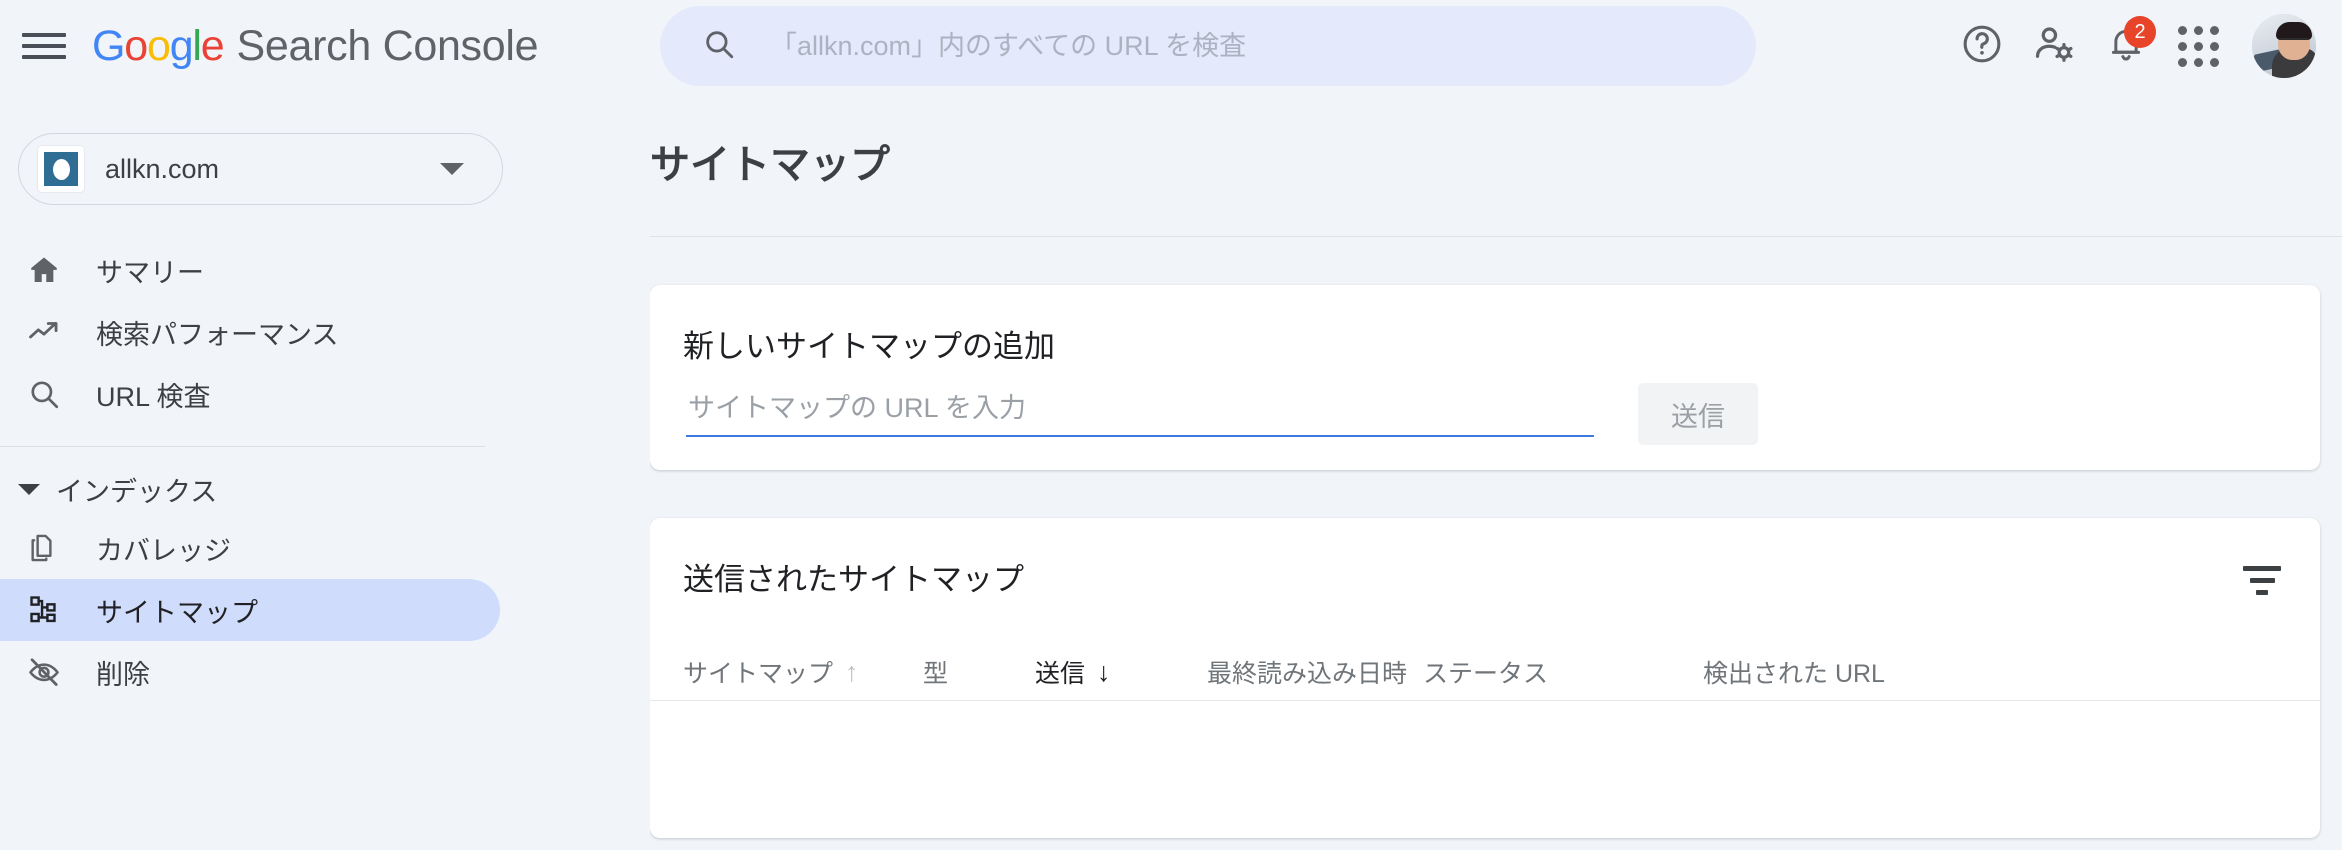  What do you see at coordinates (452, 169) in the screenshot?
I see `chevron-down-icon` at bounding box center [452, 169].